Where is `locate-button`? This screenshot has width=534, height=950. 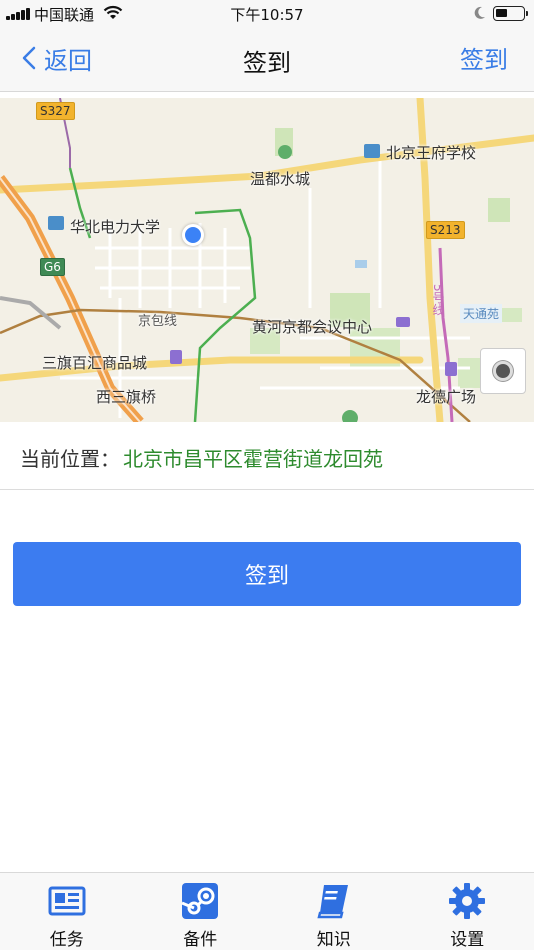
locate-button is located at coordinates (503, 371).